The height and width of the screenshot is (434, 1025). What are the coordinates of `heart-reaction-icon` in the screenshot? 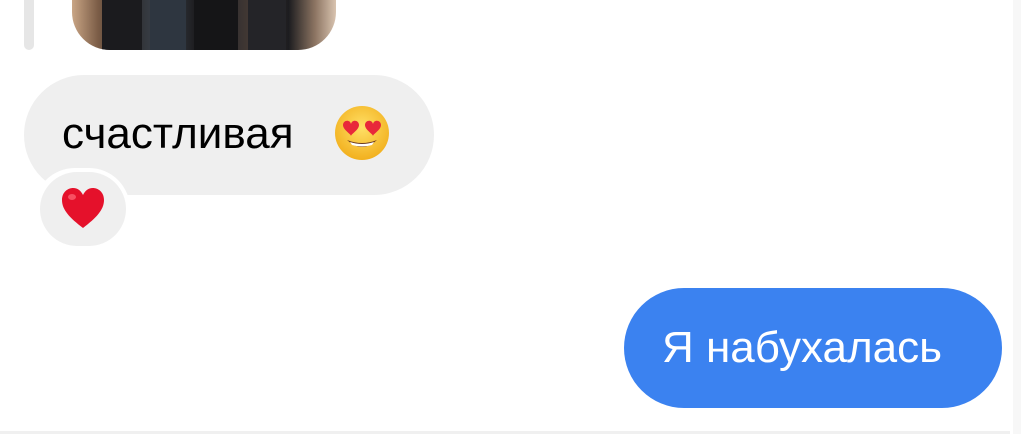 It's located at (83, 208).